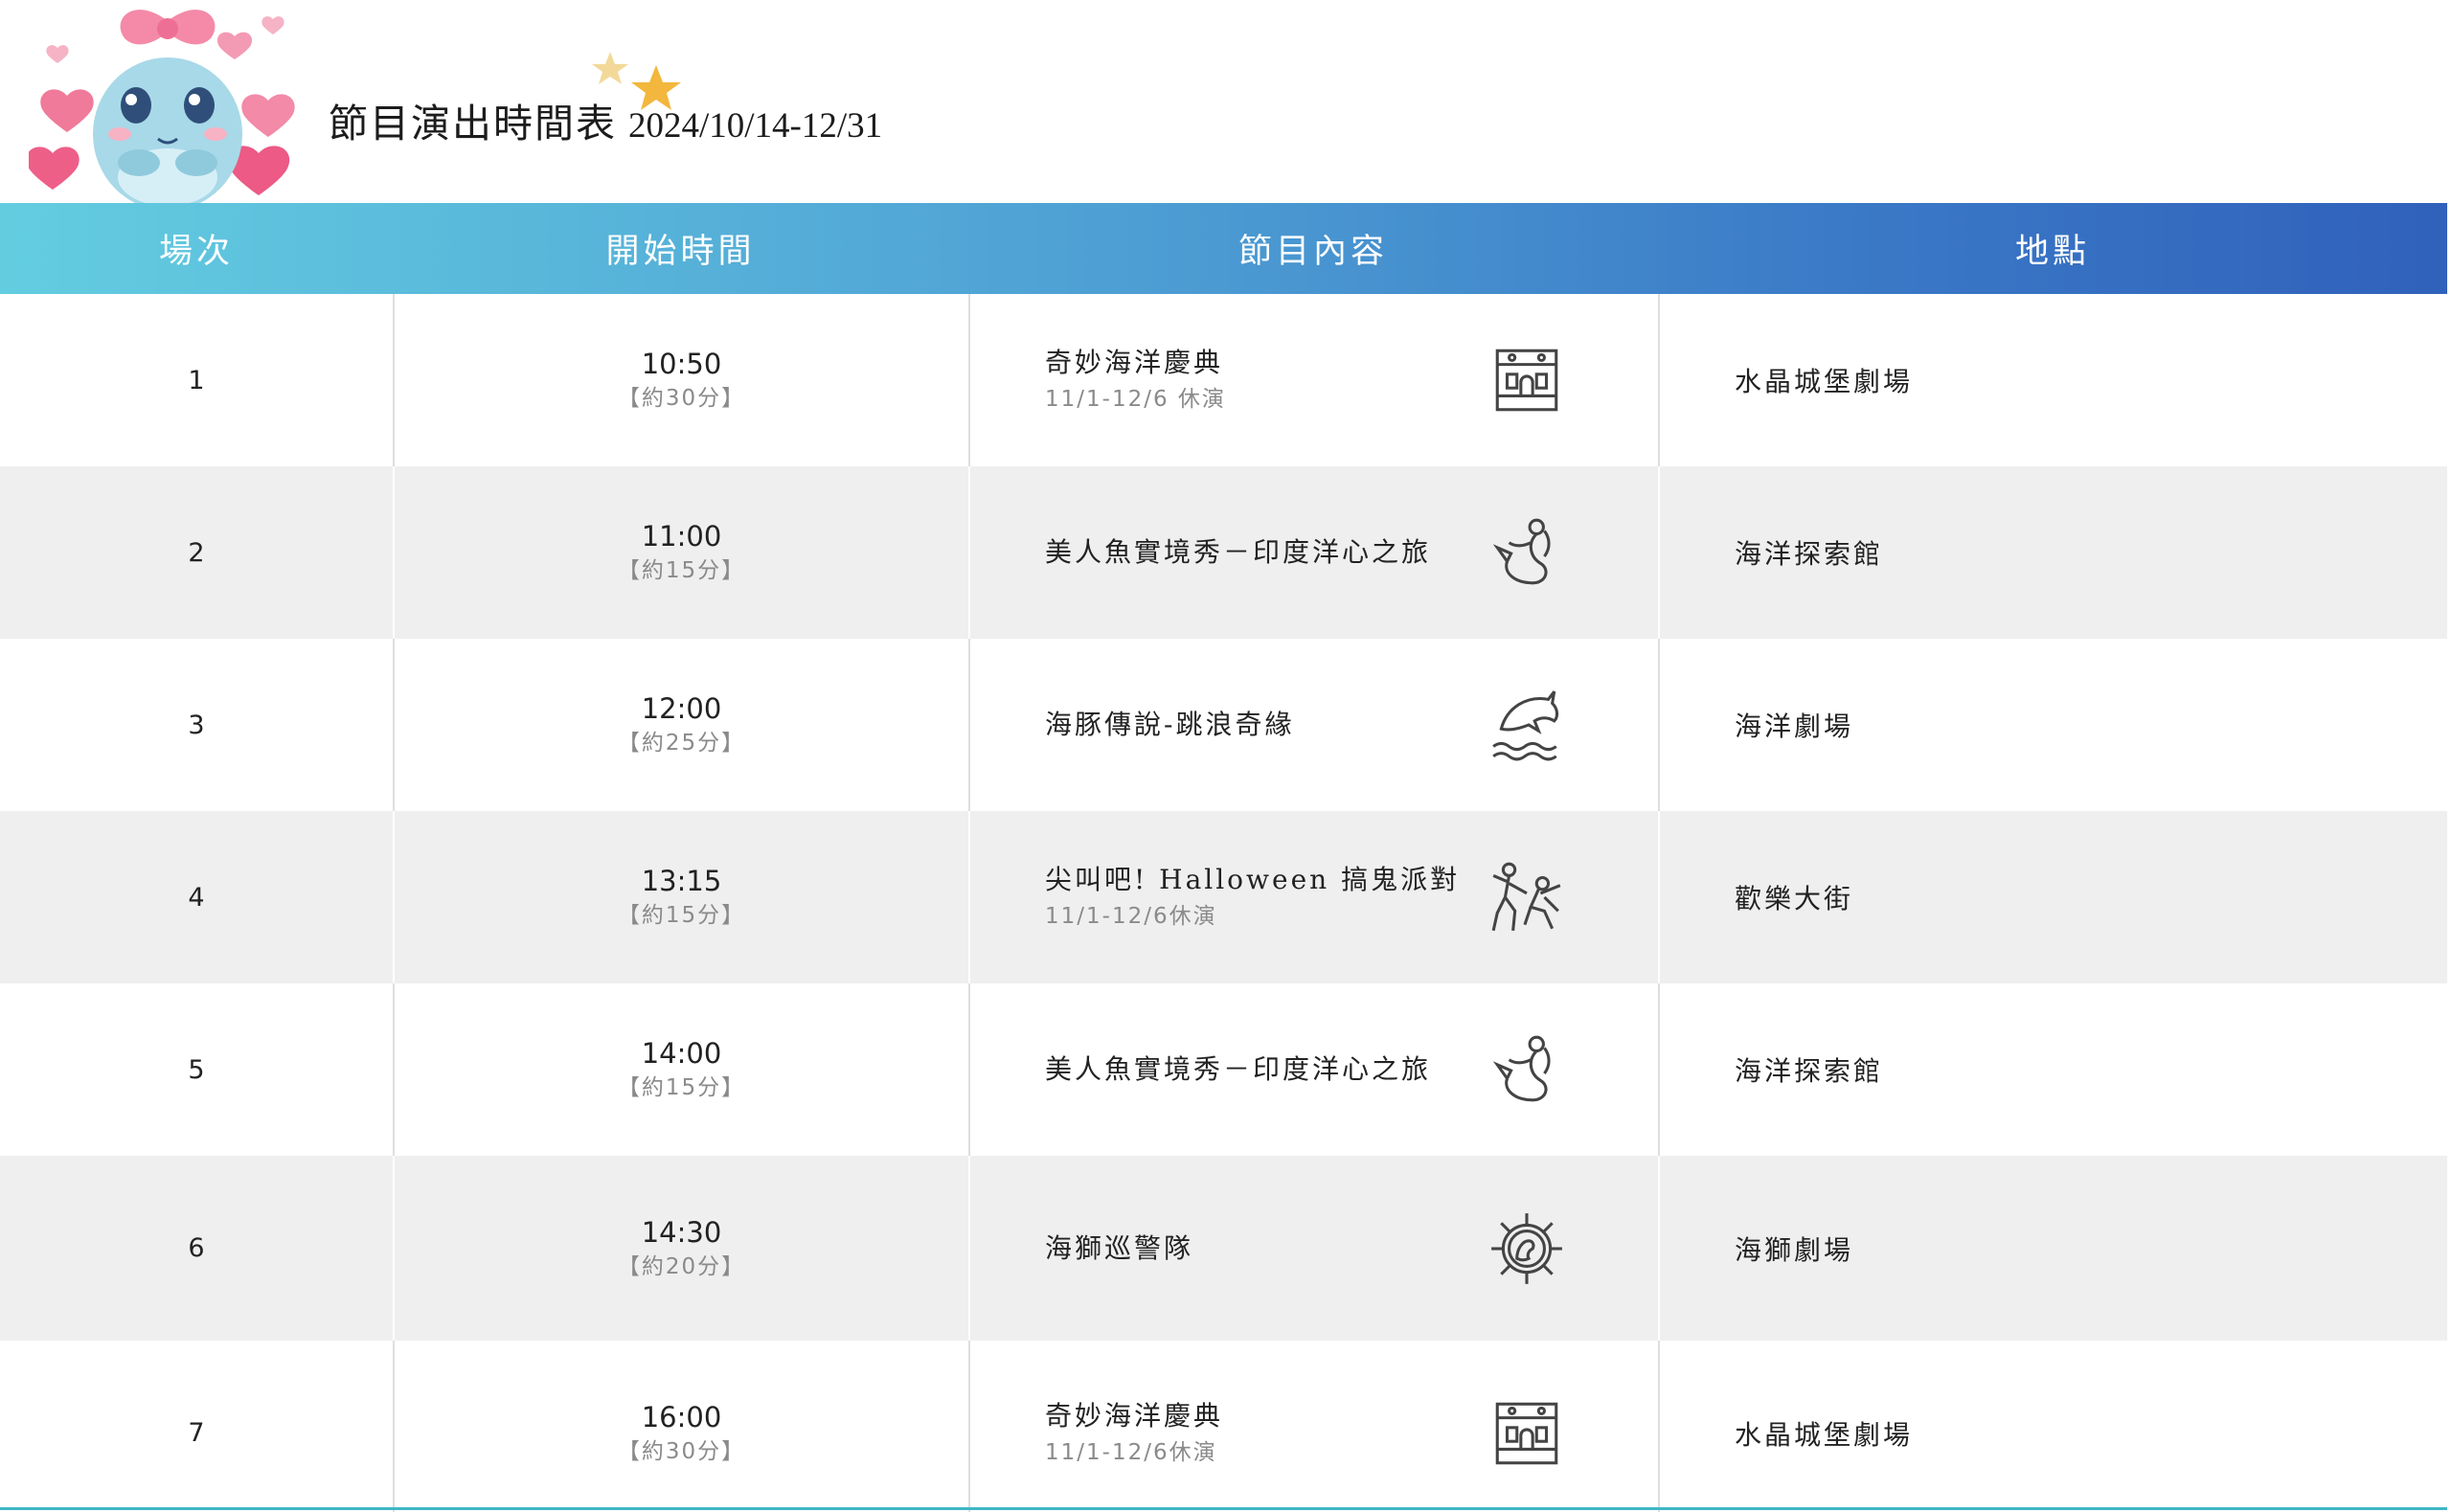 This screenshot has width=2452, height=1512. I want to click on session-number: 5, so click(196, 1069).